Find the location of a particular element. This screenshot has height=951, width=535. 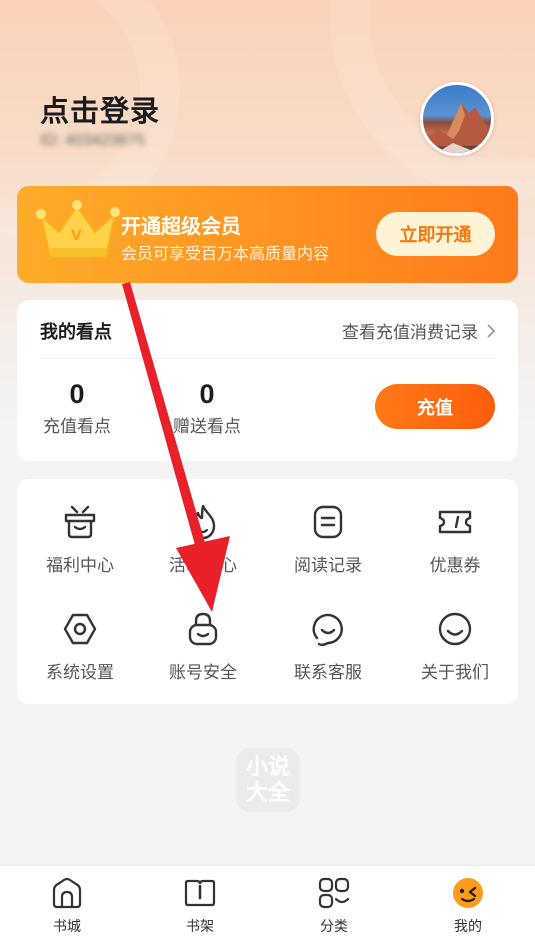

vip-subtitle: 会员可享受百万本高质量内容 is located at coordinates (225, 254).